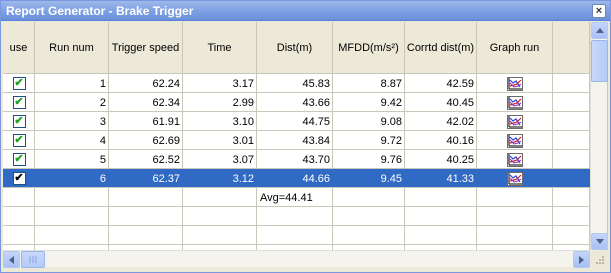  What do you see at coordinates (146, 48) in the screenshot?
I see `column-header-trigger: Trigger speed` at bounding box center [146, 48].